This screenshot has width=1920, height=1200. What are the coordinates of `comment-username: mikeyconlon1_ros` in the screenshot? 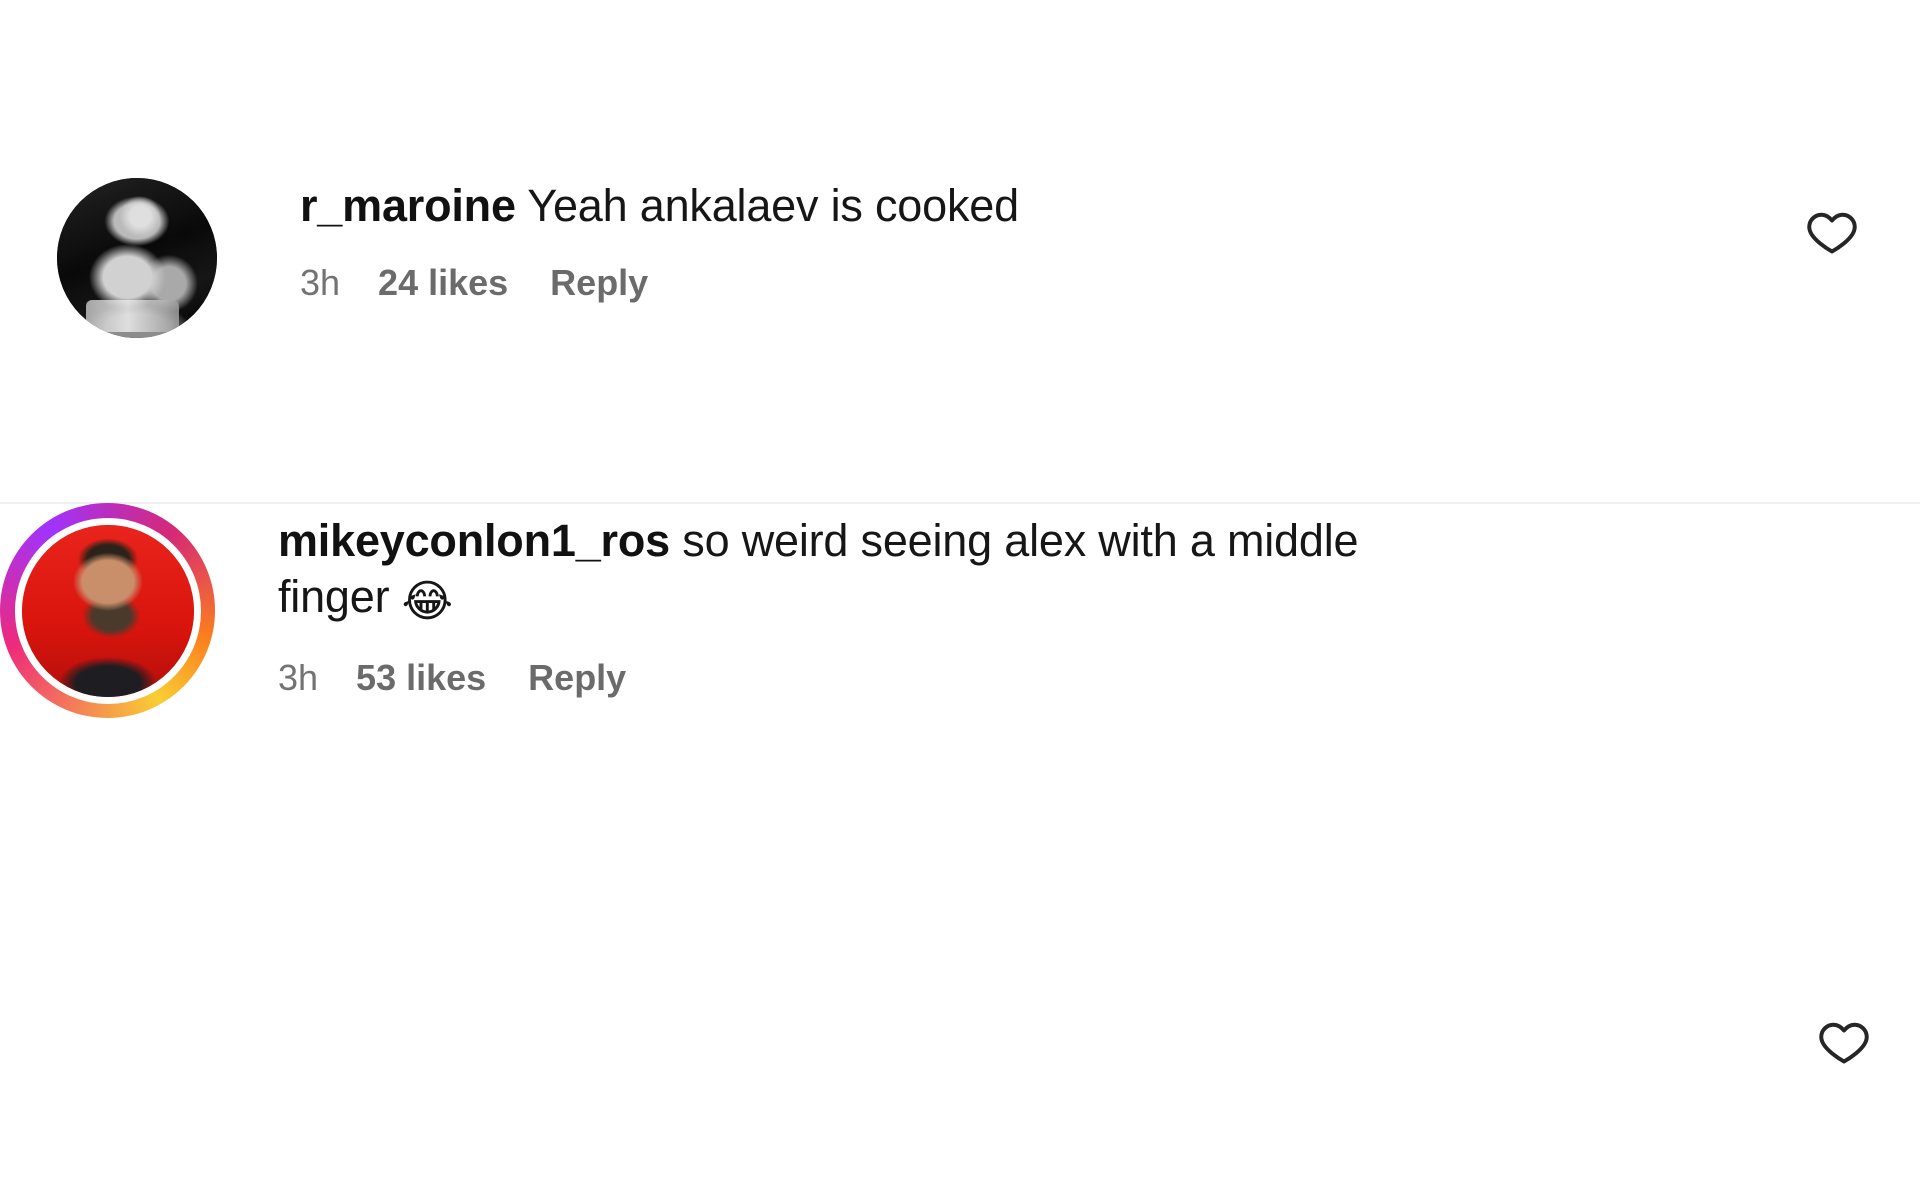 It's located at (474, 540).